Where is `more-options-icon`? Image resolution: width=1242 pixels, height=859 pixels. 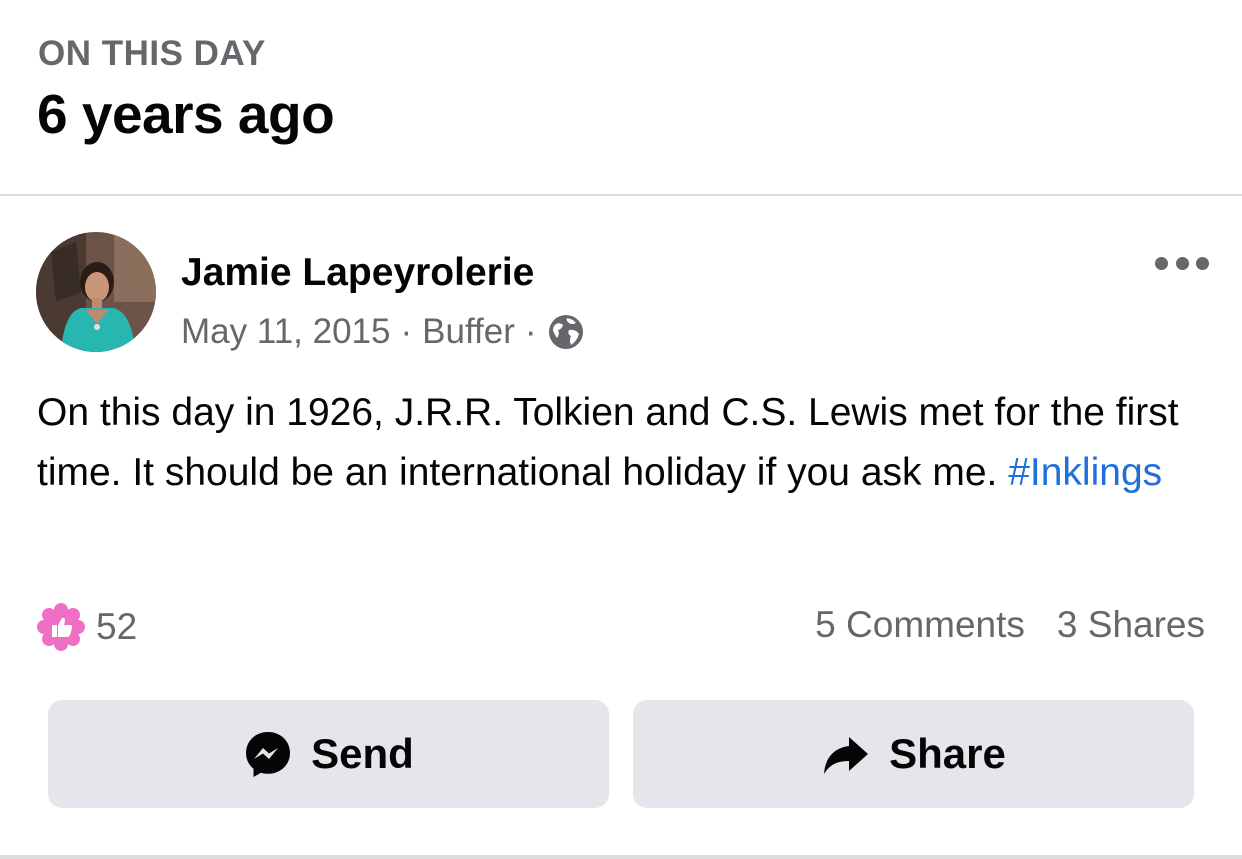
more-options-icon is located at coordinates (1182, 263).